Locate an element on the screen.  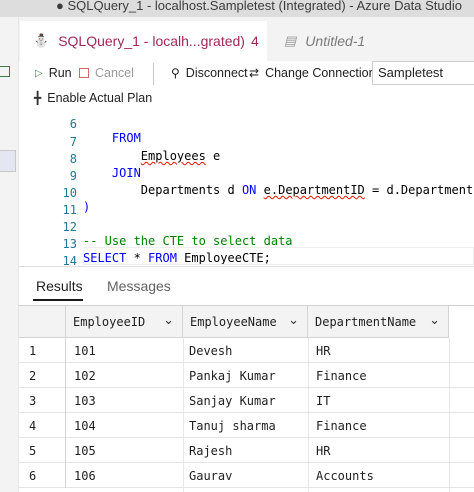
code-line: 10 ) is located at coordinates (246, 193).